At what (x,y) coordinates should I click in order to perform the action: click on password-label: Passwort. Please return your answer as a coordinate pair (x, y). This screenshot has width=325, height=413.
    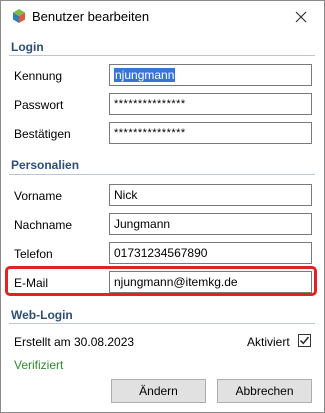
    Looking at the image, I should click on (39, 105).